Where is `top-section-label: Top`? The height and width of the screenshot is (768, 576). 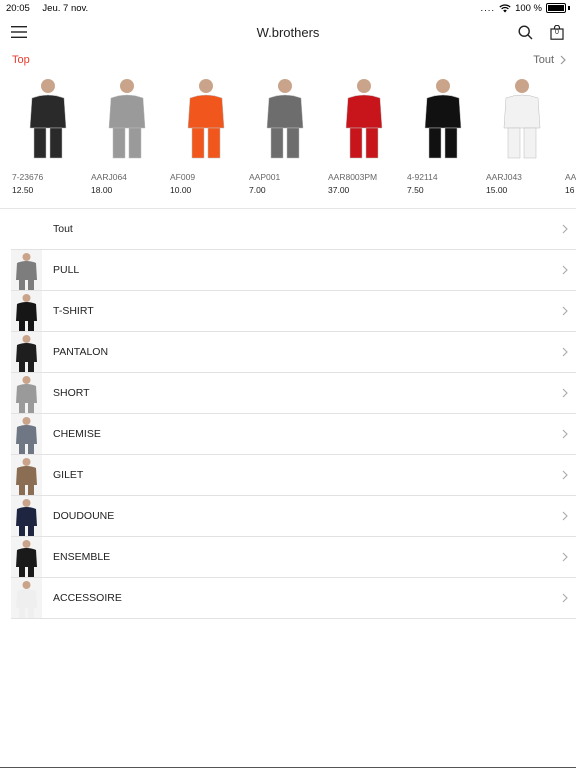 top-section-label: Top is located at coordinates (21, 60).